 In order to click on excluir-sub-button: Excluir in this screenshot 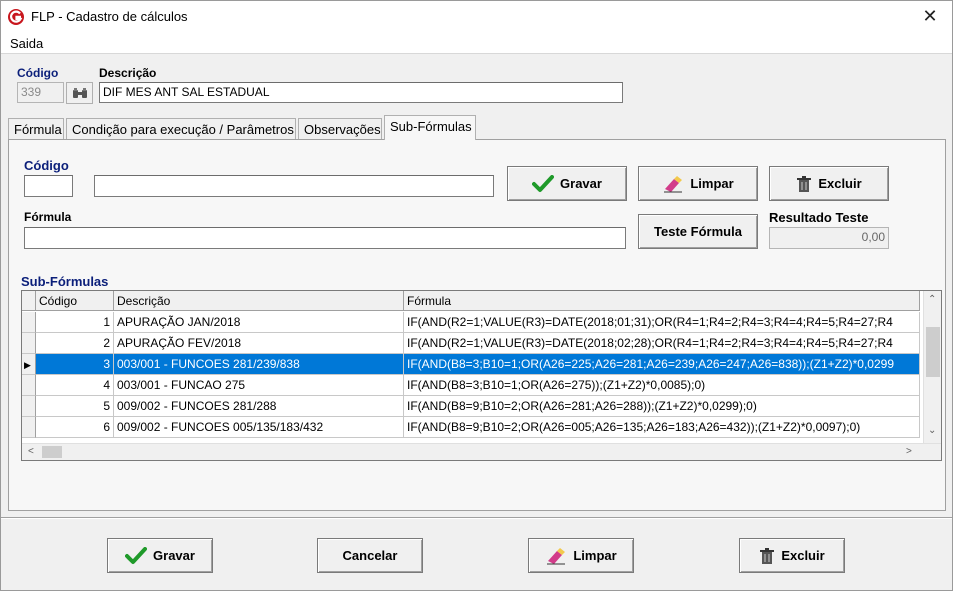, I will do `click(829, 183)`.